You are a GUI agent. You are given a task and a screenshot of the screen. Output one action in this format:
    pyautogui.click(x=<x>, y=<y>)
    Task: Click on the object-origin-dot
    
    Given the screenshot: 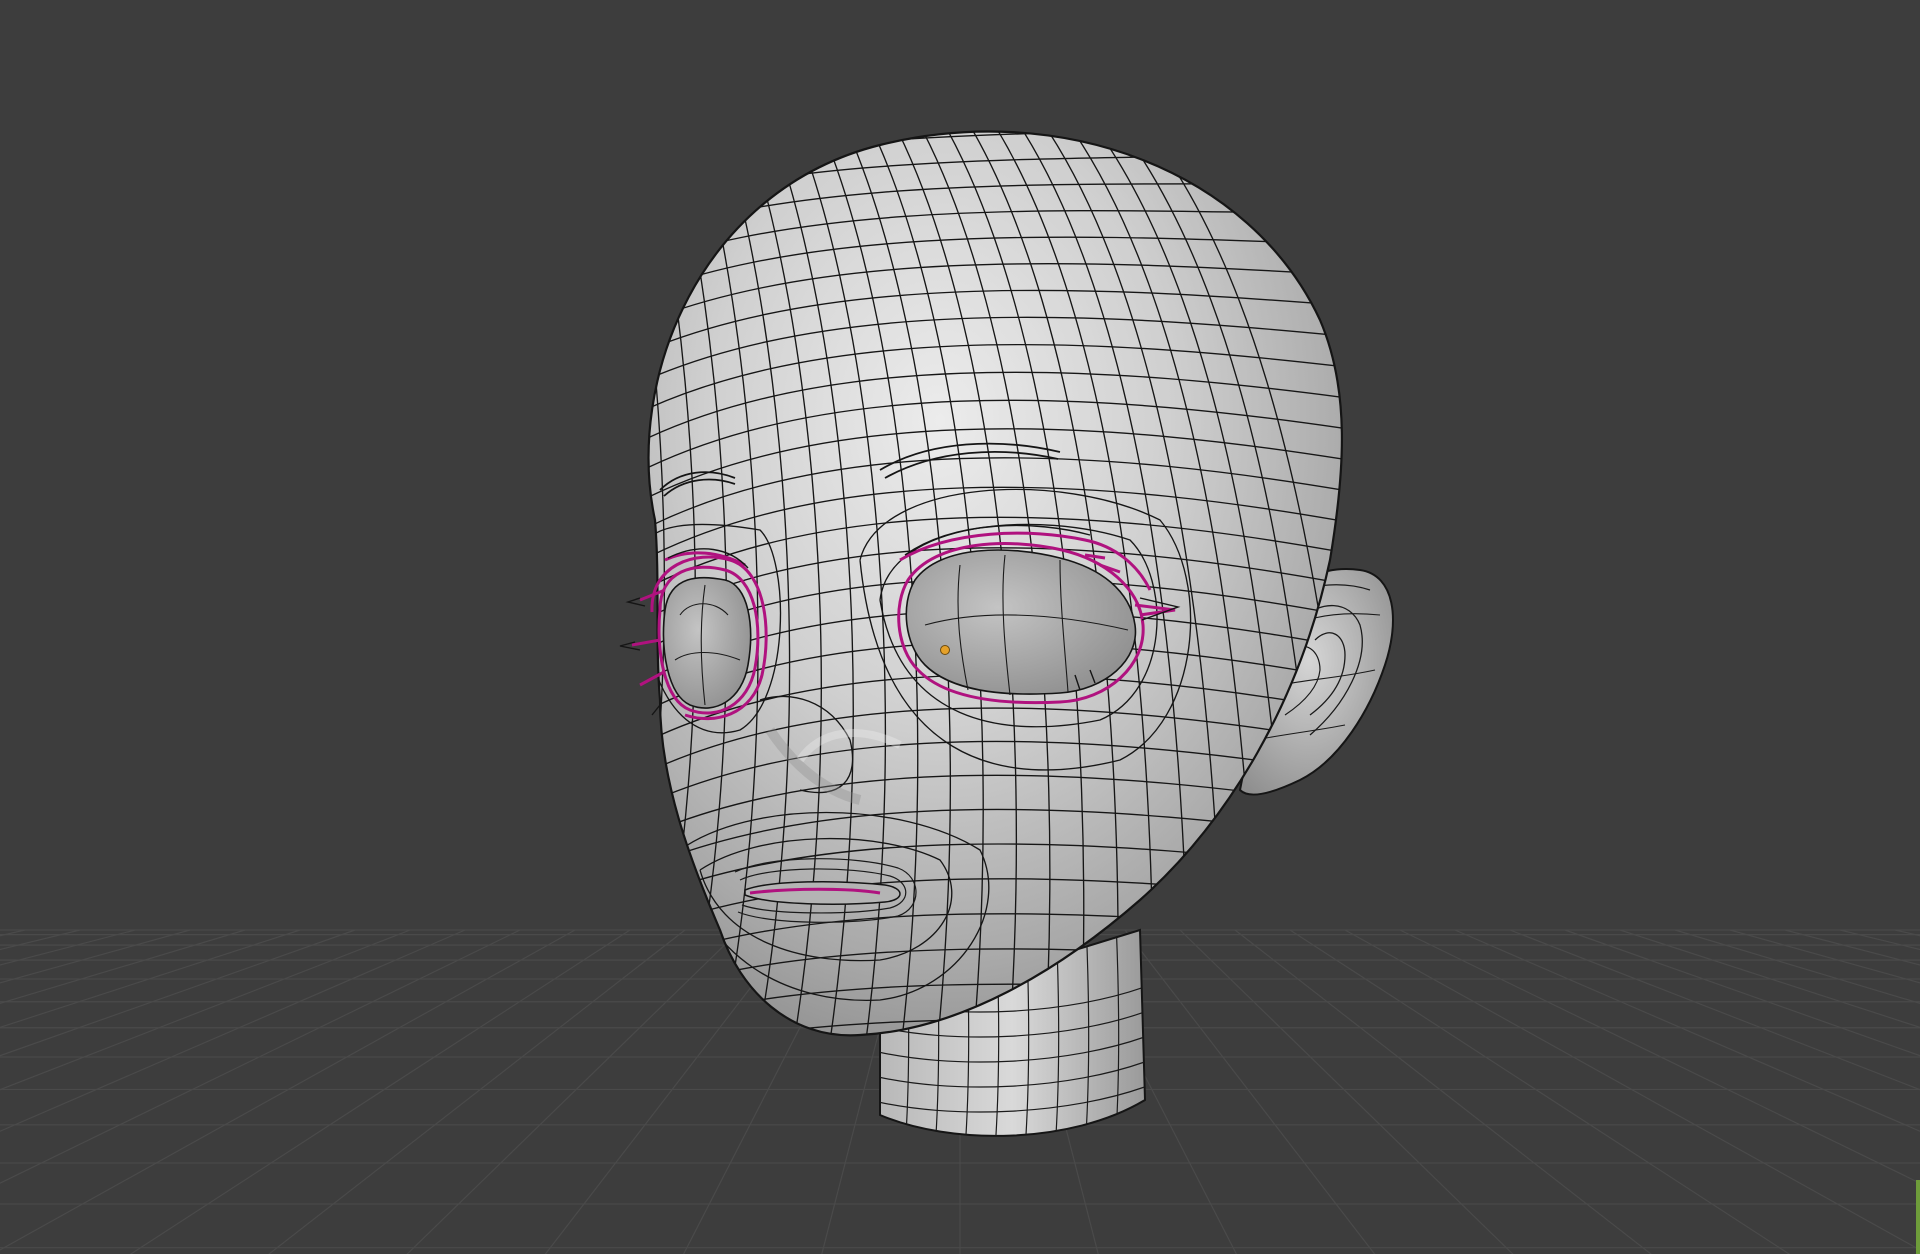 What is the action you would take?
    pyautogui.click(x=945, y=650)
    